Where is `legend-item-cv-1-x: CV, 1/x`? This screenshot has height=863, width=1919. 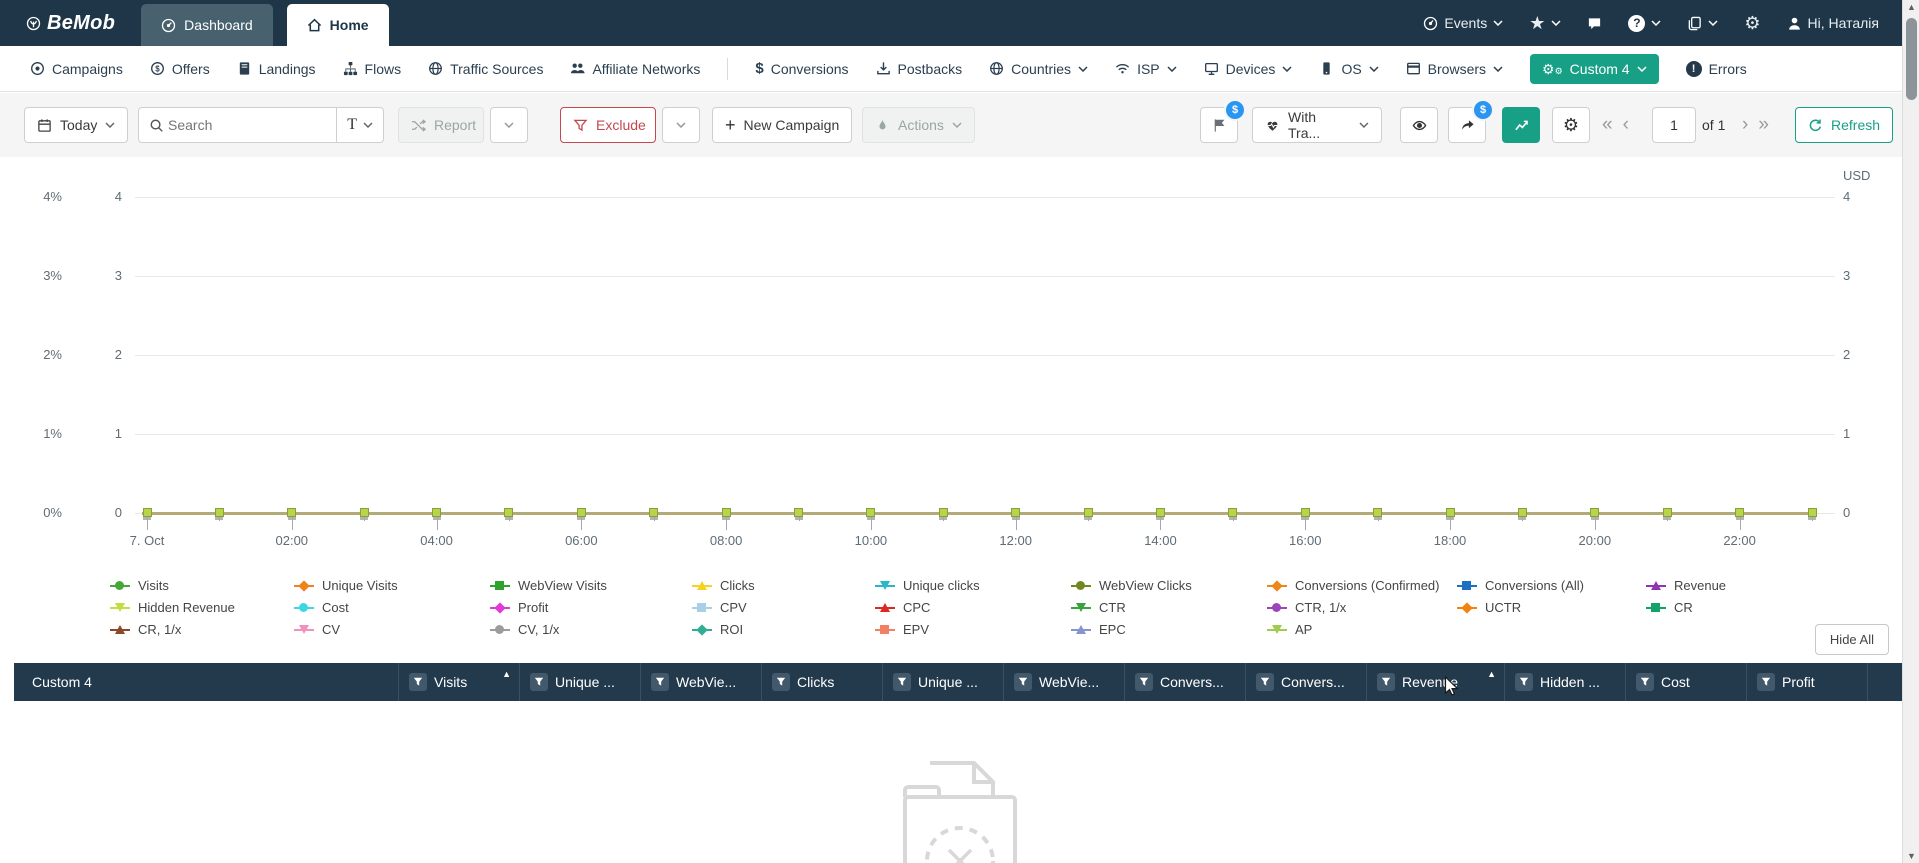 legend-item-cv-1-x: CV, 1/x is located at coordinates (524, 629).